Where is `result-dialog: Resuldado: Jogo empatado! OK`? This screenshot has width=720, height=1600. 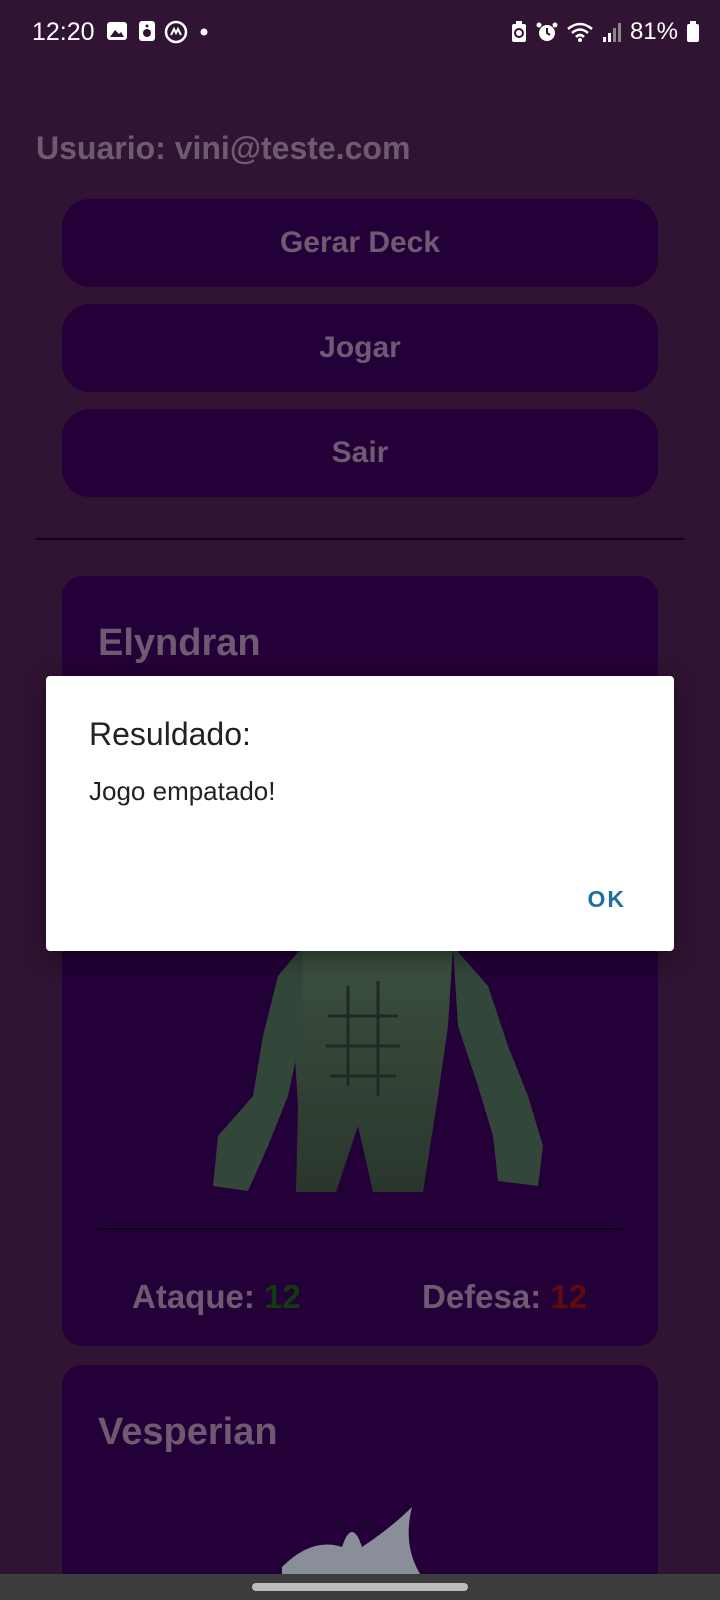 result-dialog: Resuldado: Jogo empatado! OK is located at coordinates (360, 813).